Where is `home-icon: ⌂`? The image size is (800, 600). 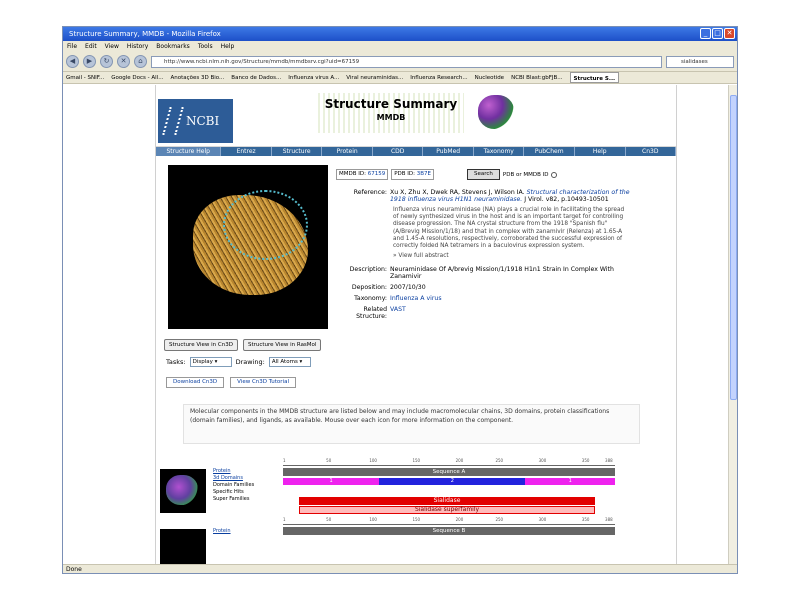
home-icon: ⌂ is located at coordinates (140, 61).